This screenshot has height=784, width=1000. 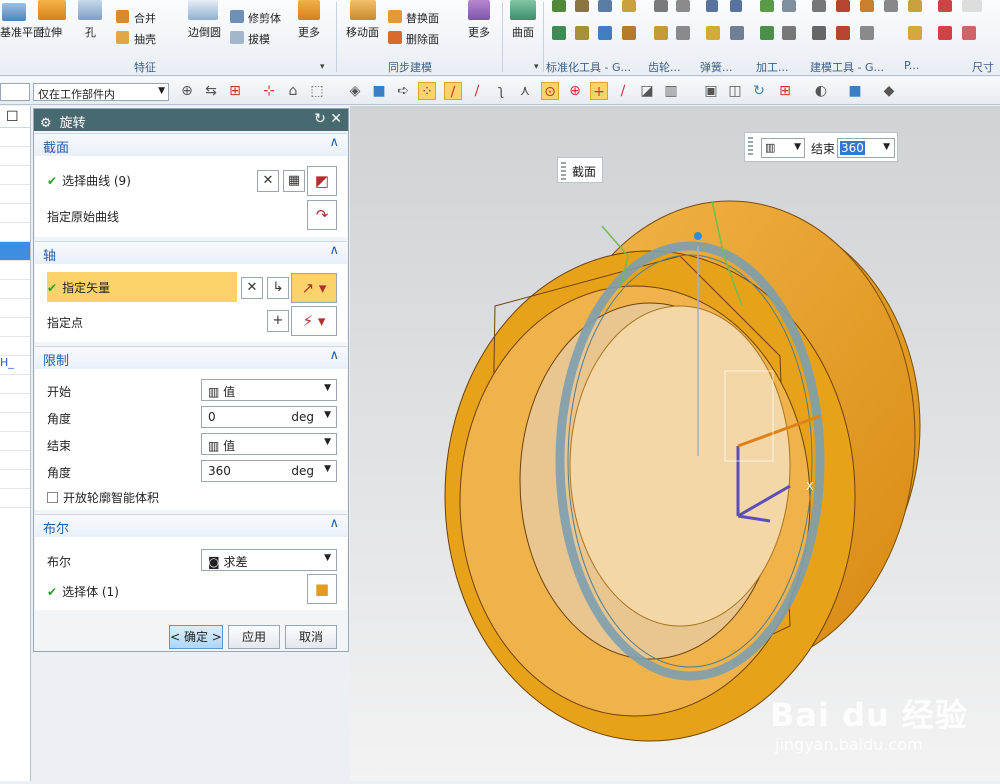 I want to click on start-angle-input: 0 deg ▼, so click(x=269, y=417).